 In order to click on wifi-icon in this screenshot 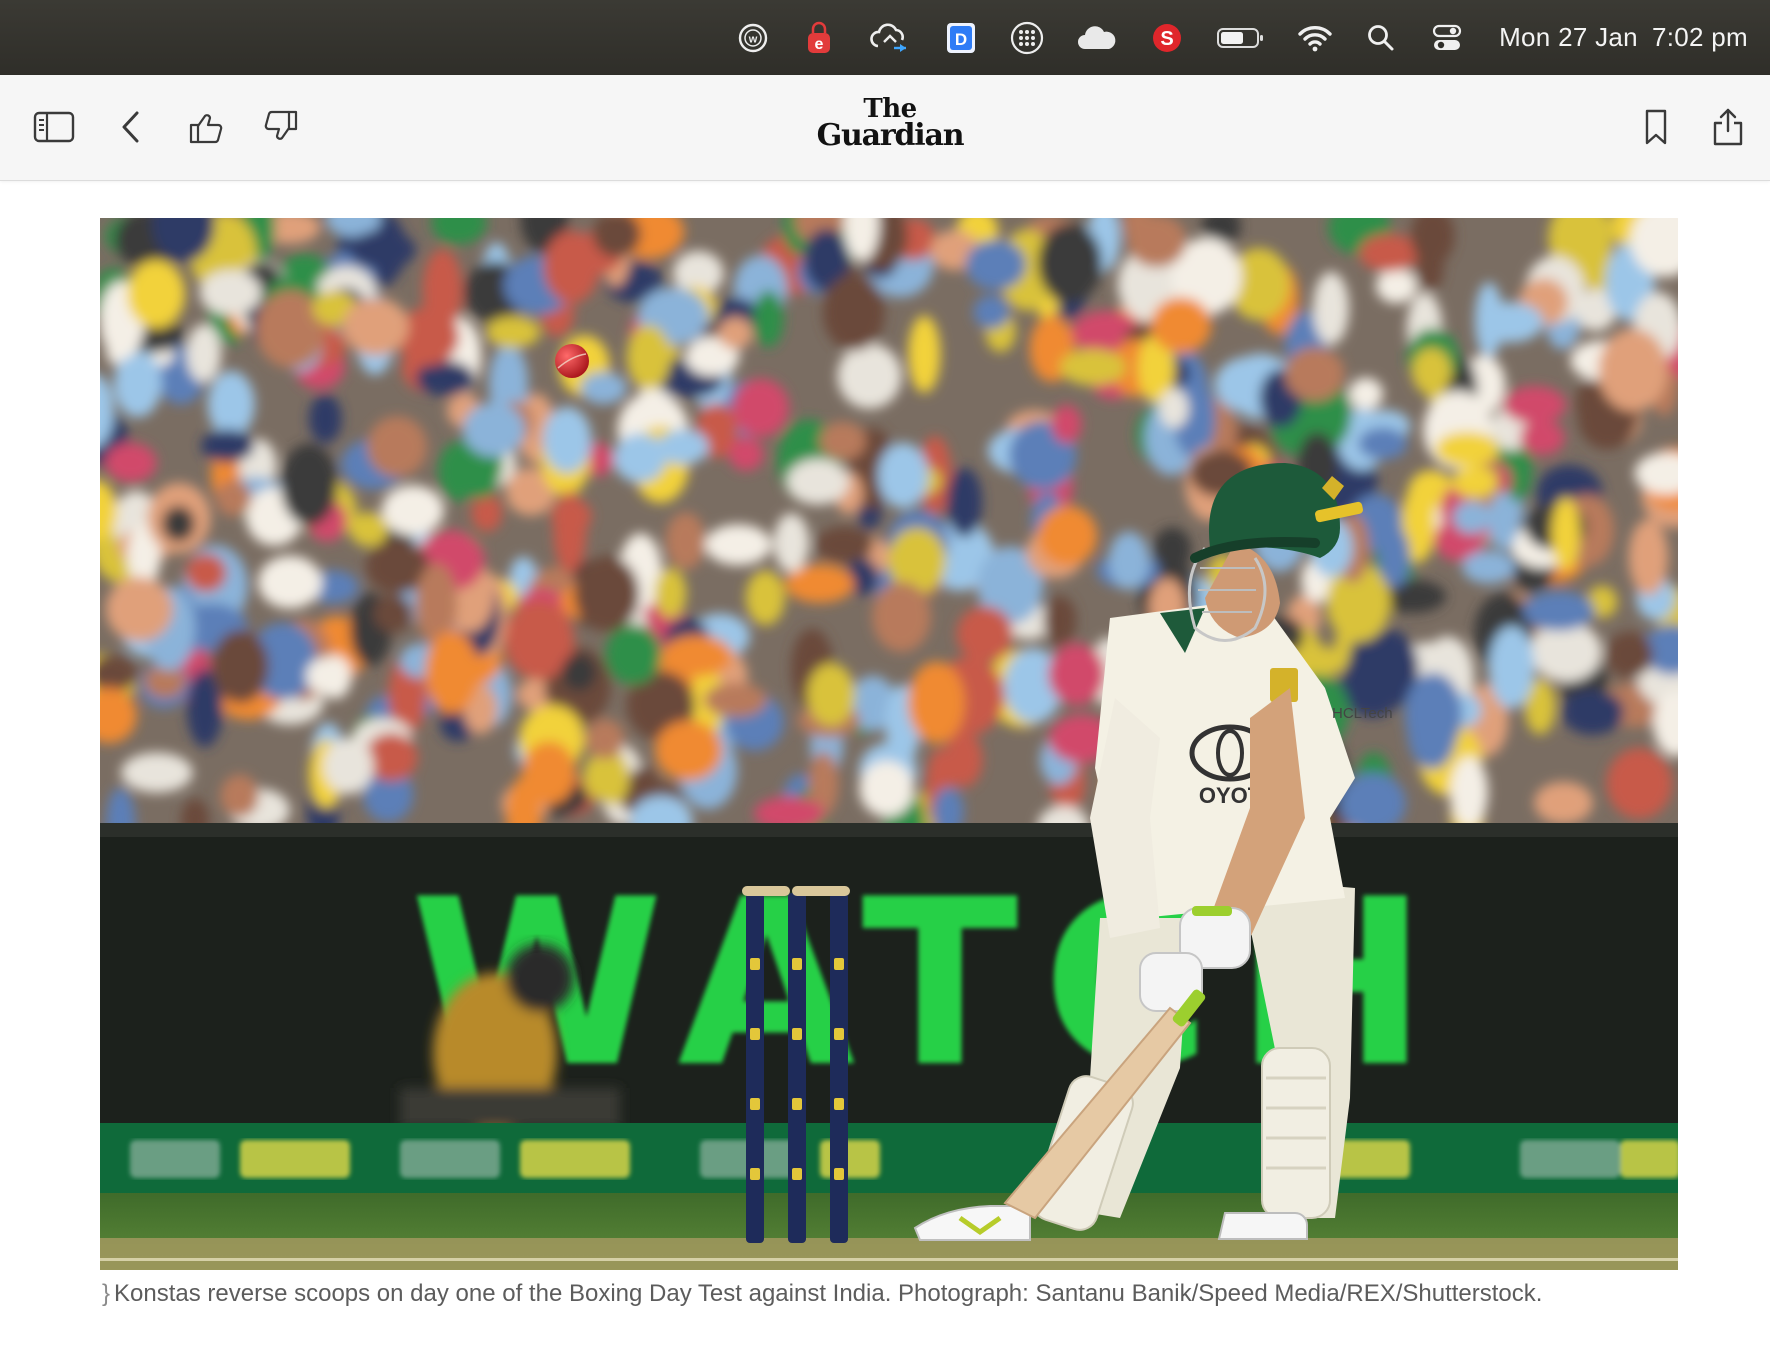, I will do `click(1315, 38)`.